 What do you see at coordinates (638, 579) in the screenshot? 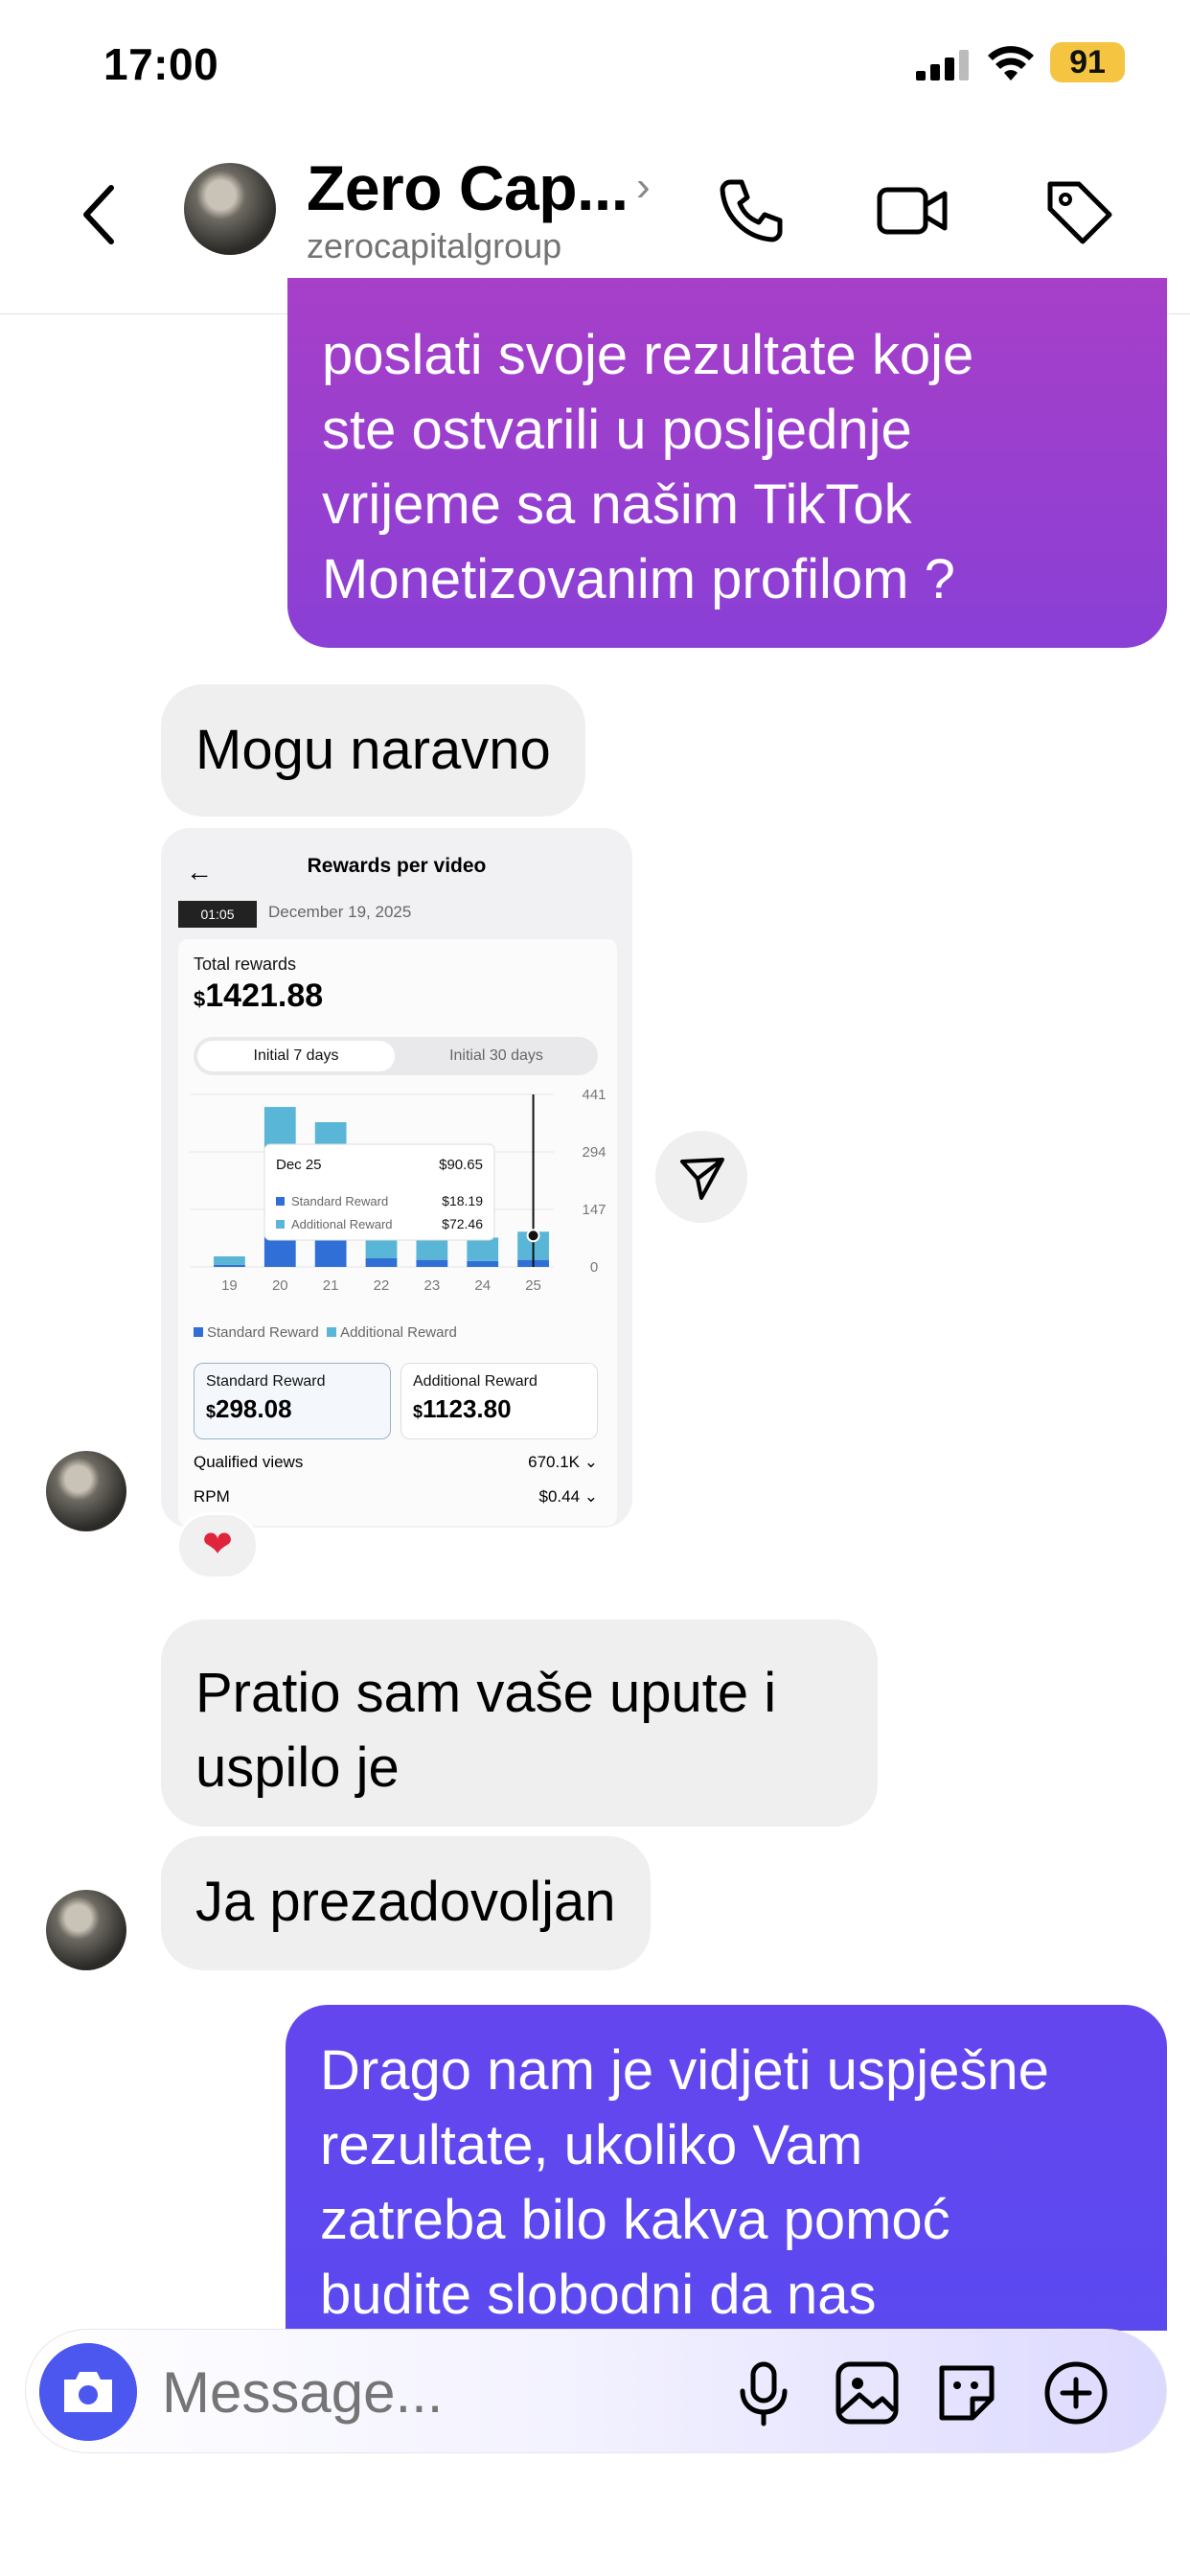
I see `message-line: Monetizovanim profilom ?` at bounding box center [638, 579].